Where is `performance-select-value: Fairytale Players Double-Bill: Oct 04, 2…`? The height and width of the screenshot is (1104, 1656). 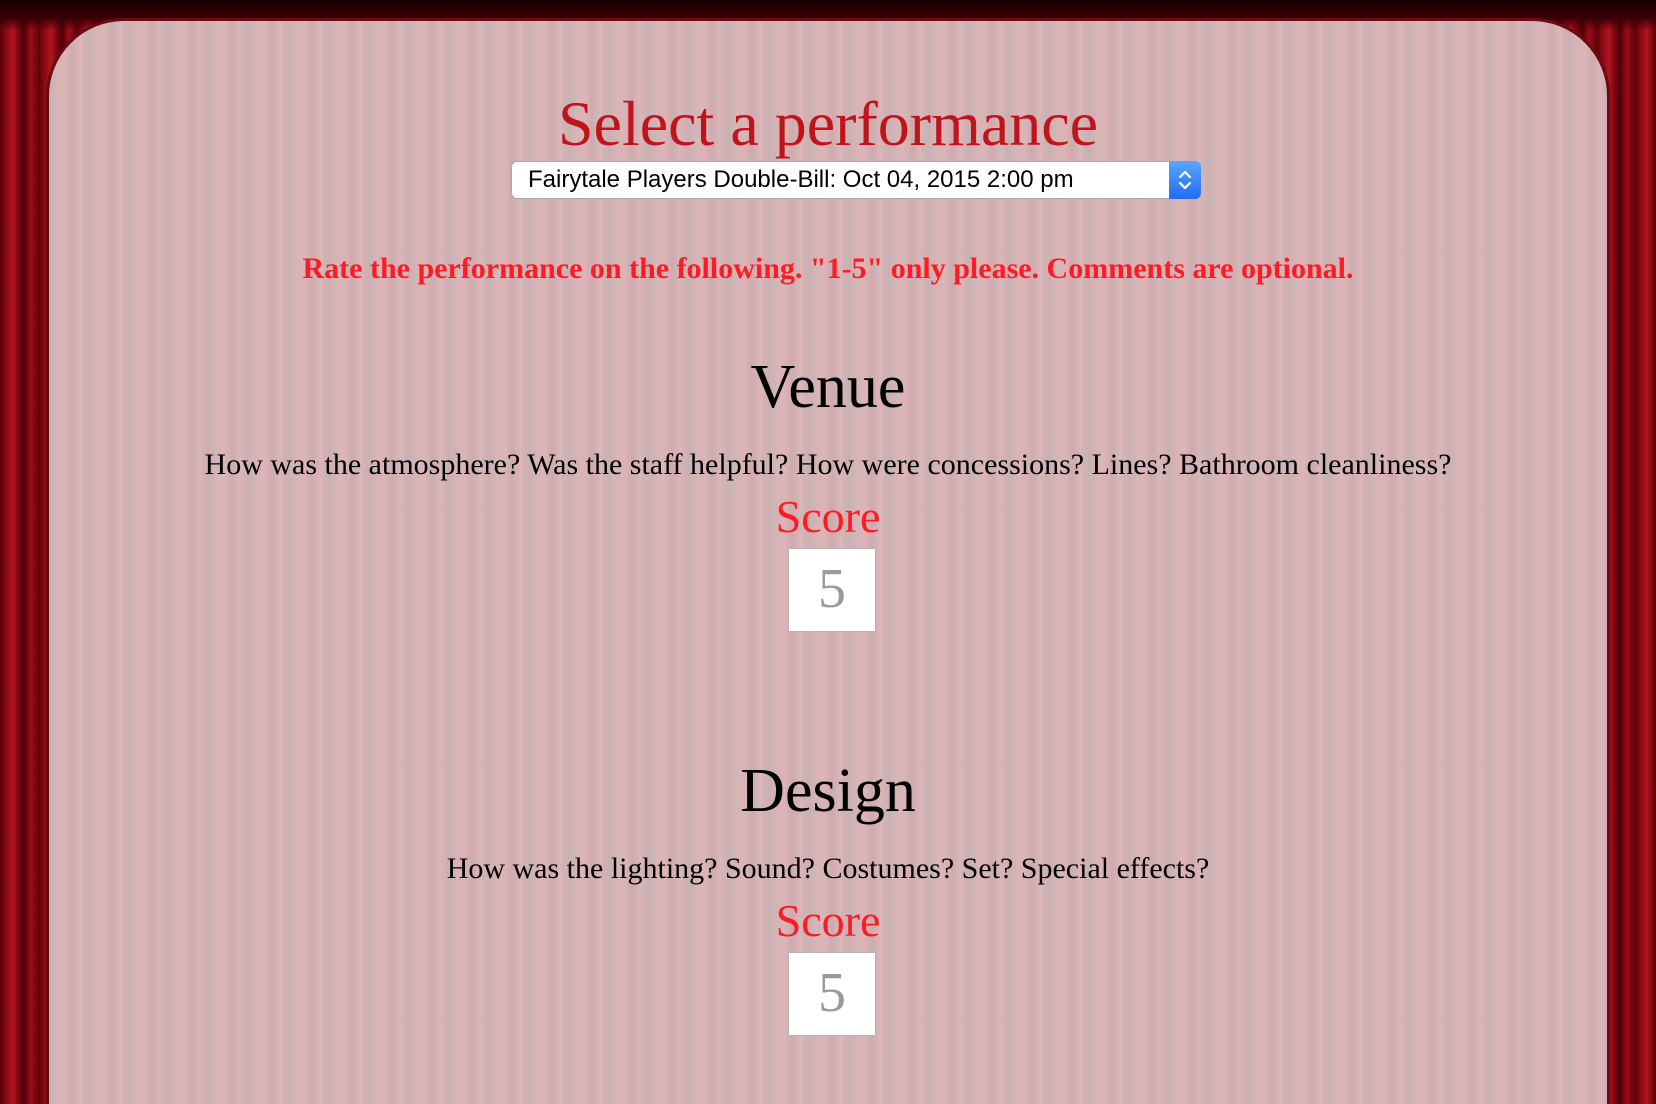
performance-select-value: Fairytale Players Double-Bill: Oct 04, 2… is located at coordinates (801, 179).